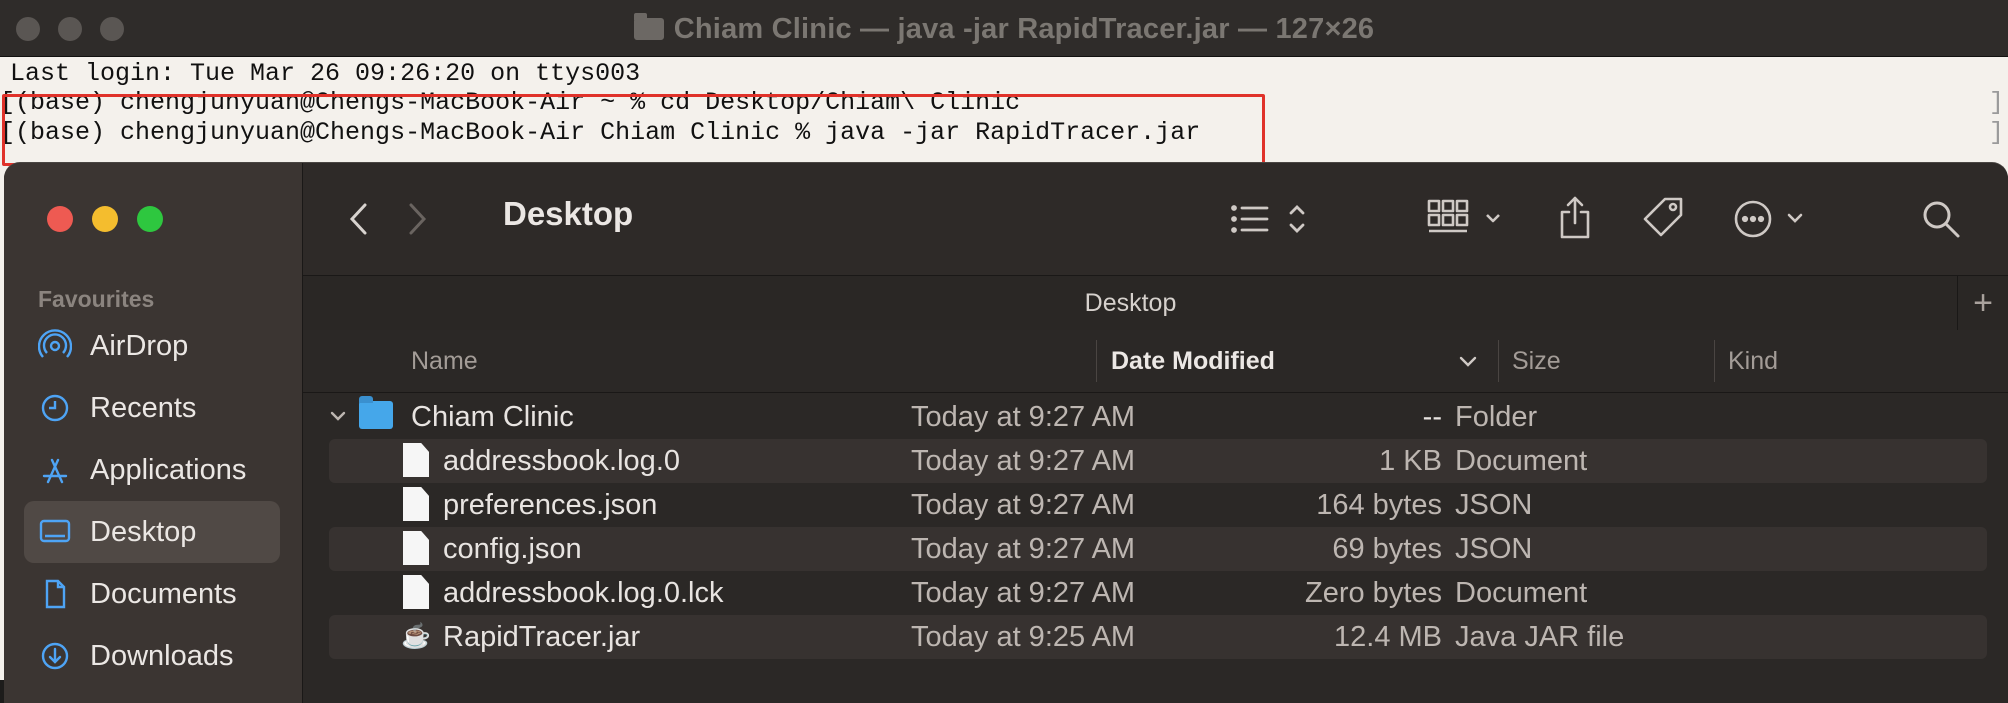 The height and width of the screenshot is (703, 2008). I want to click on airdrop-icon, so click(55, 346).